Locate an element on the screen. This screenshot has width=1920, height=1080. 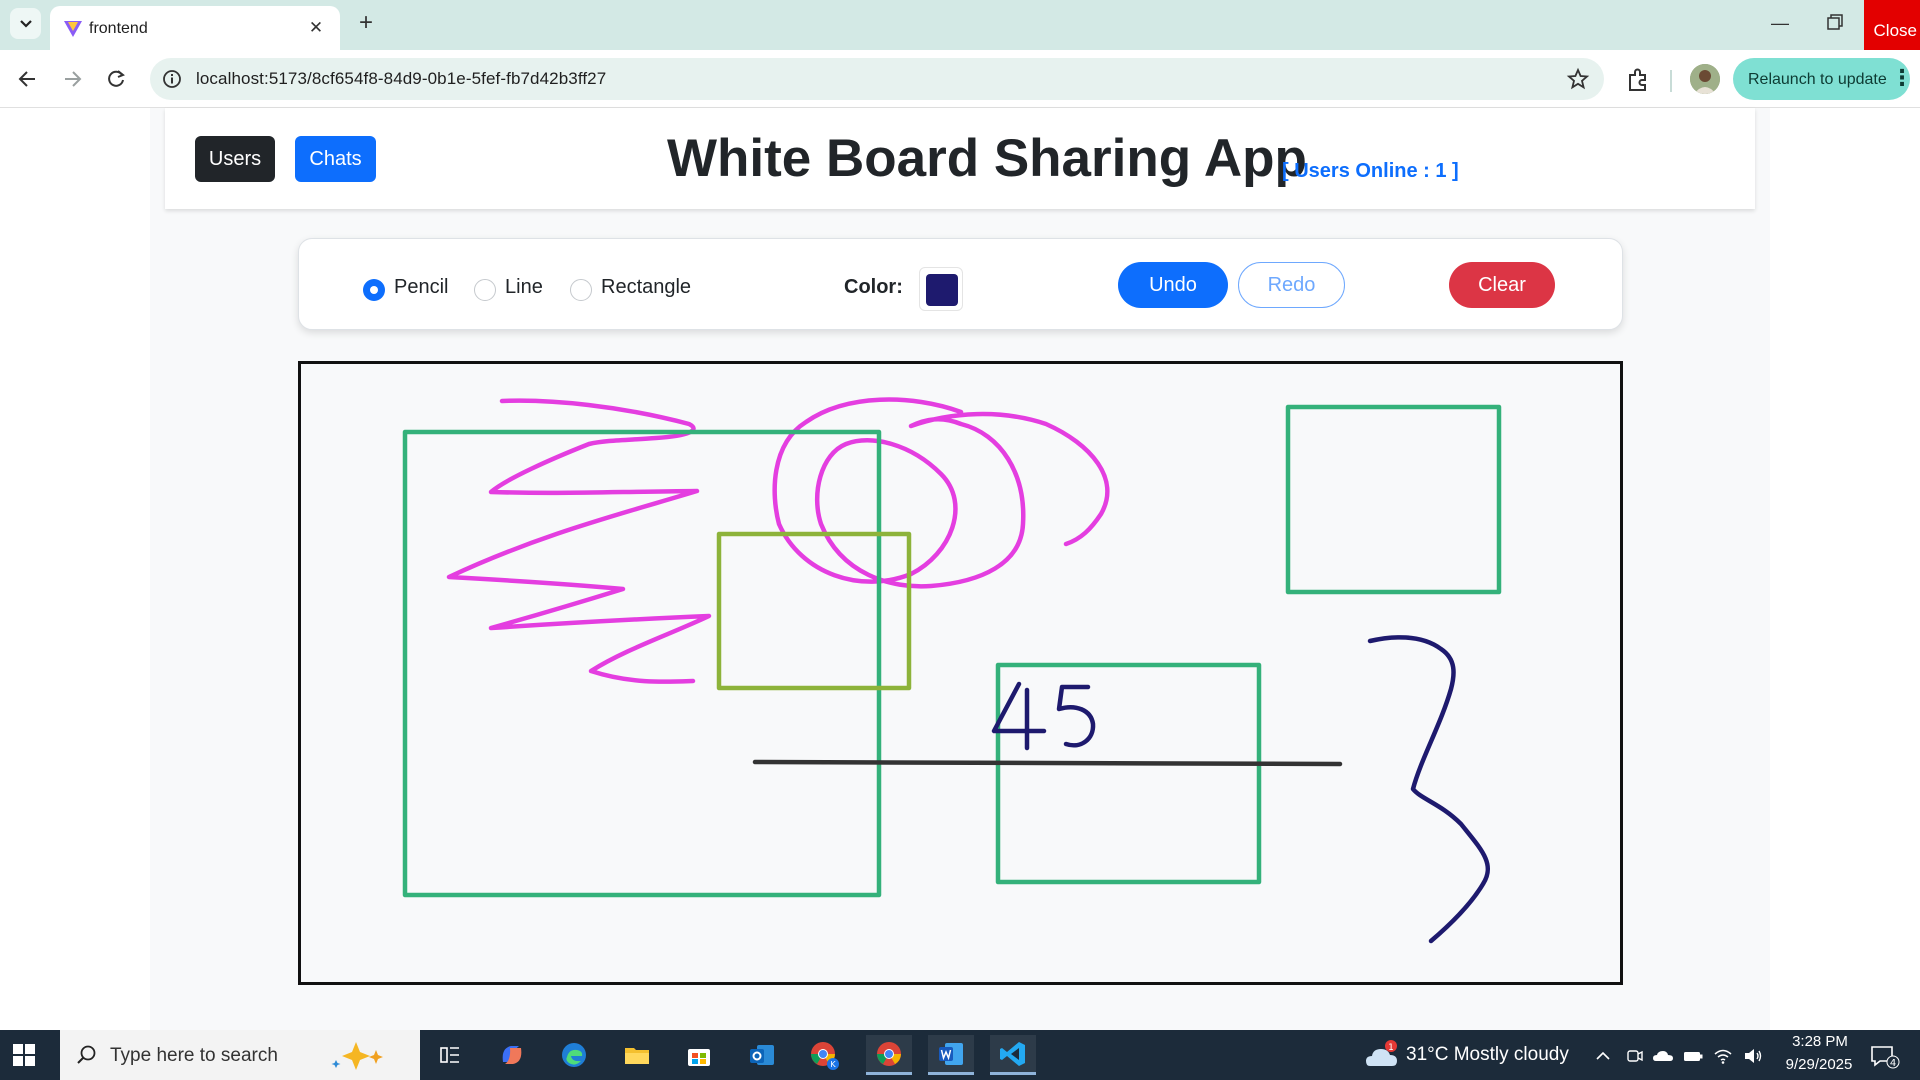
back-button is located at coordinates (28, 79).